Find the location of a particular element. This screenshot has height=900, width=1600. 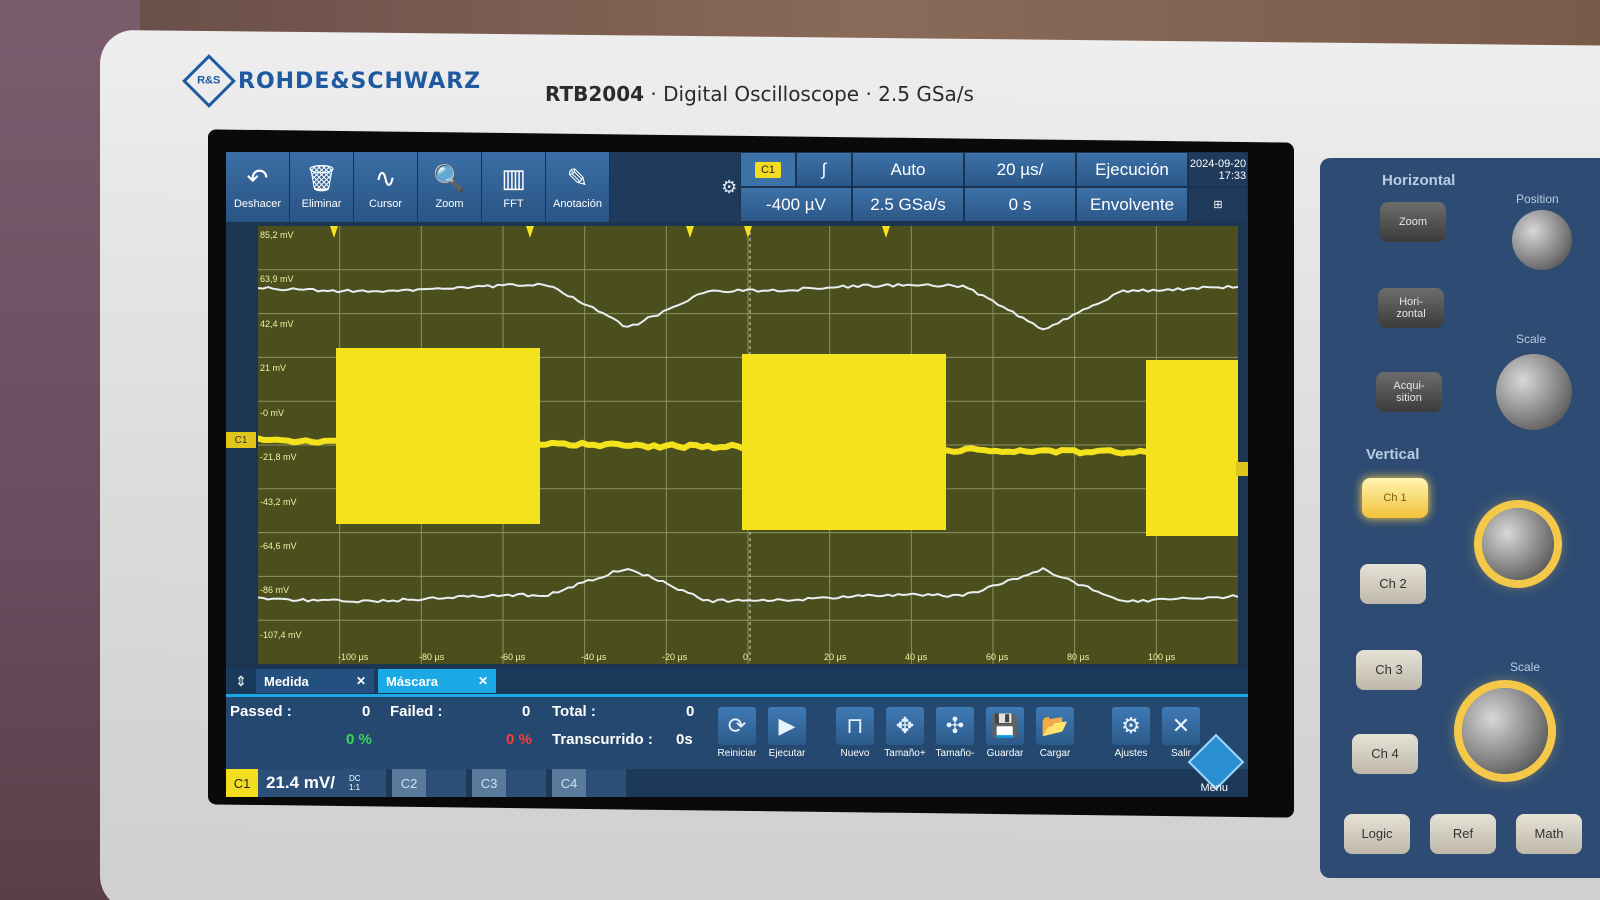

run-state: Ejecución is located at coordinates (1132, 169).